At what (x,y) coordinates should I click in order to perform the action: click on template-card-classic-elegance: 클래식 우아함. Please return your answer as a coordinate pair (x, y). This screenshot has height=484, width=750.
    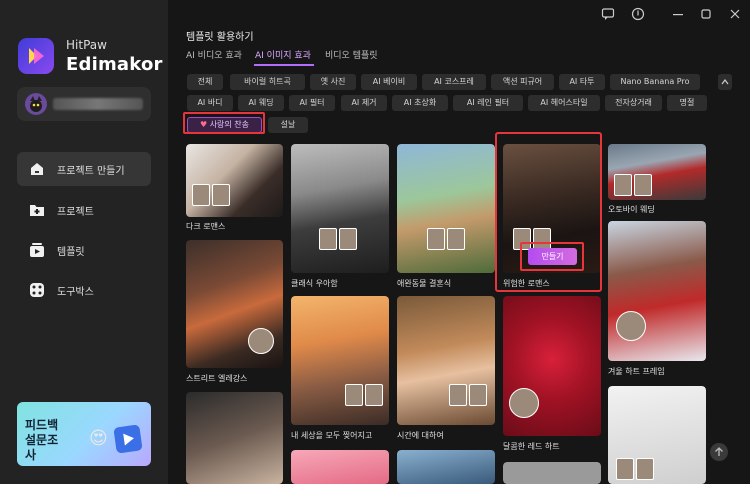
    Looking at the image, I should click on (340, 217).